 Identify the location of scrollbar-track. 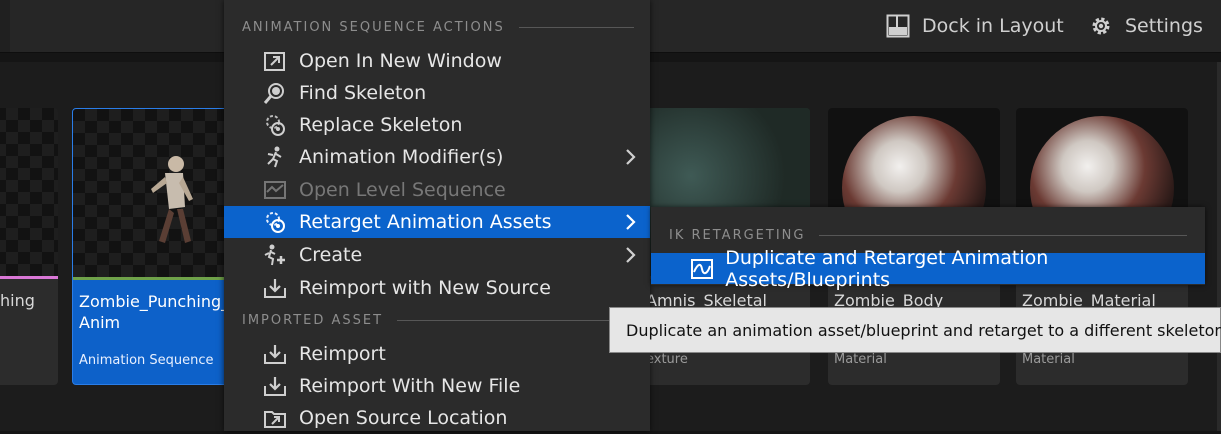
(1219, 246).